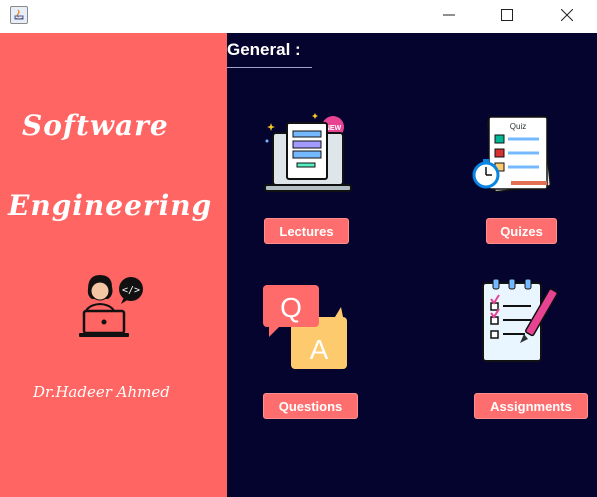 The height and width of the screenshot is (497, 597). What do you see at coordinates (319, 349) in the screenshot?
I see `svg-text: A` at bounding box center [319, 349].